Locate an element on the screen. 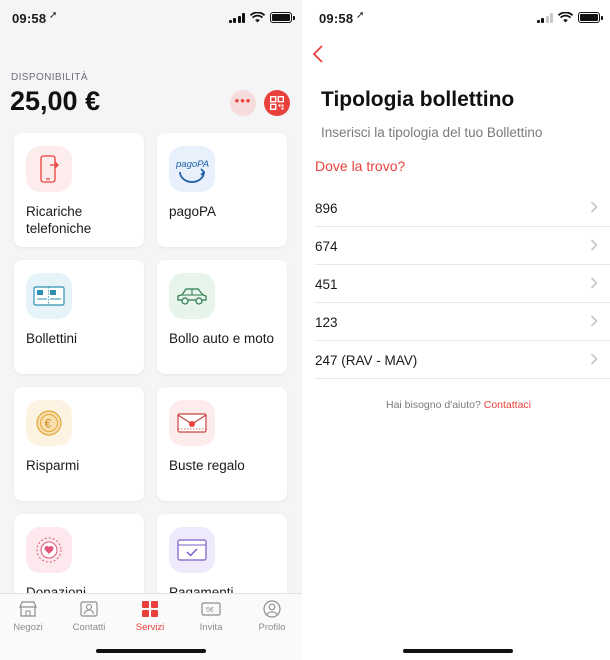 Image resolution: width=610 pixels, height=660 pixels. payment-check-icon is located at coordinates (192, 550).